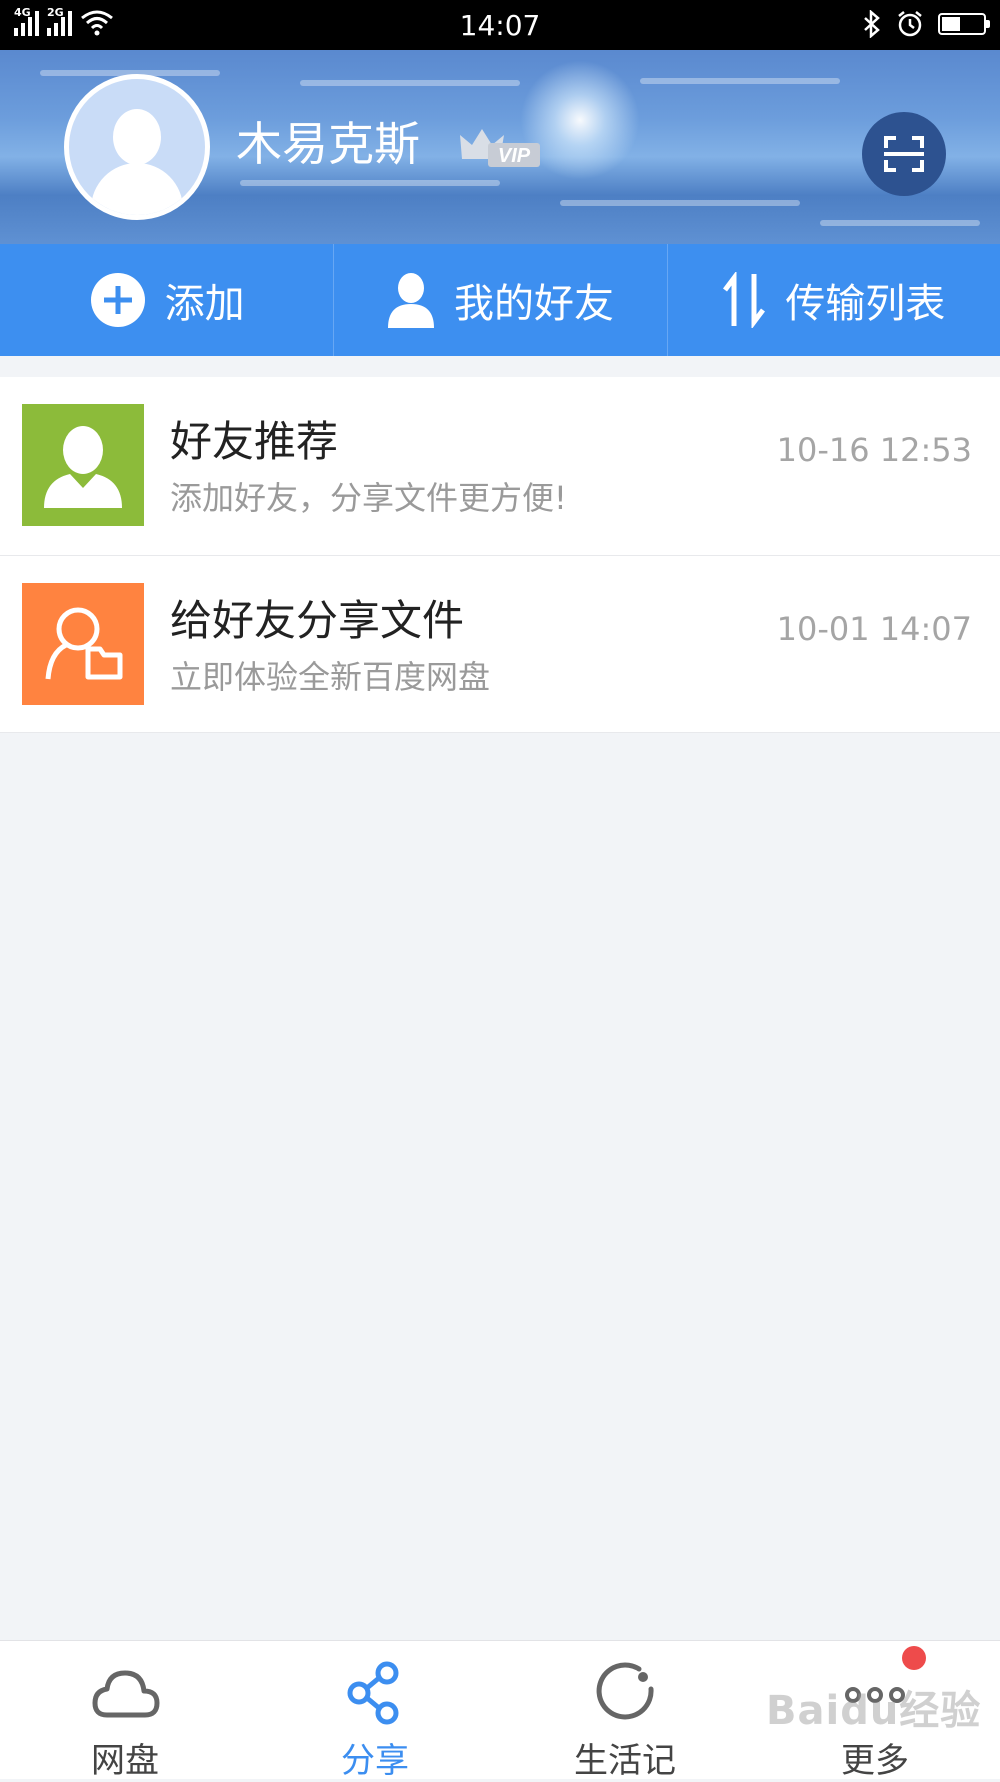 The height and width of the screenshot is (1782, 1000). Describe the element at coordinates (83, 465) in the screenshot. I see `friend-recommend-icon` at that location.